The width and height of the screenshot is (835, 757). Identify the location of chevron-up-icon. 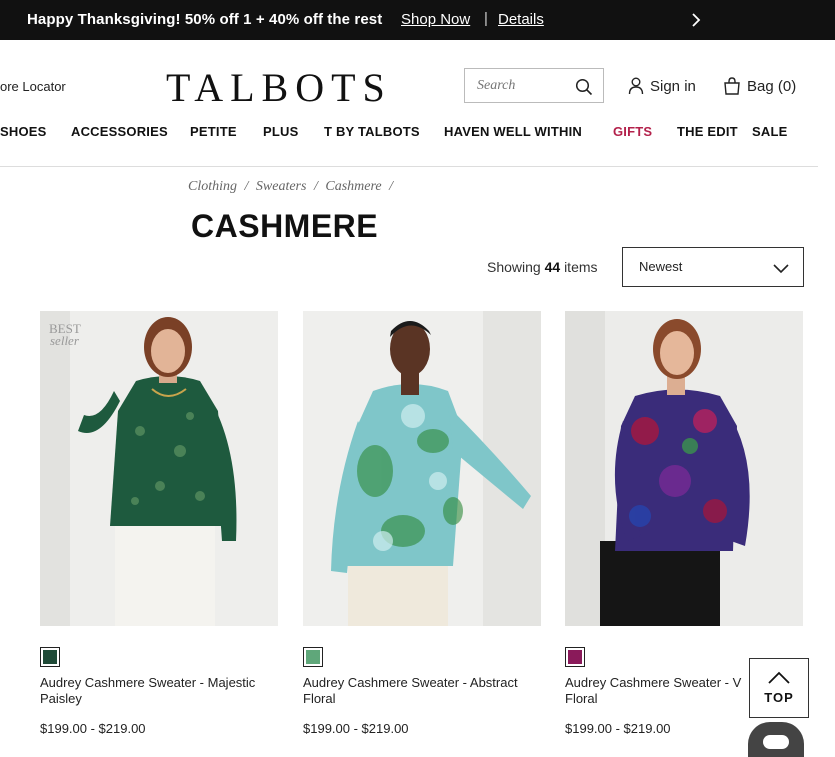
(779, 677).